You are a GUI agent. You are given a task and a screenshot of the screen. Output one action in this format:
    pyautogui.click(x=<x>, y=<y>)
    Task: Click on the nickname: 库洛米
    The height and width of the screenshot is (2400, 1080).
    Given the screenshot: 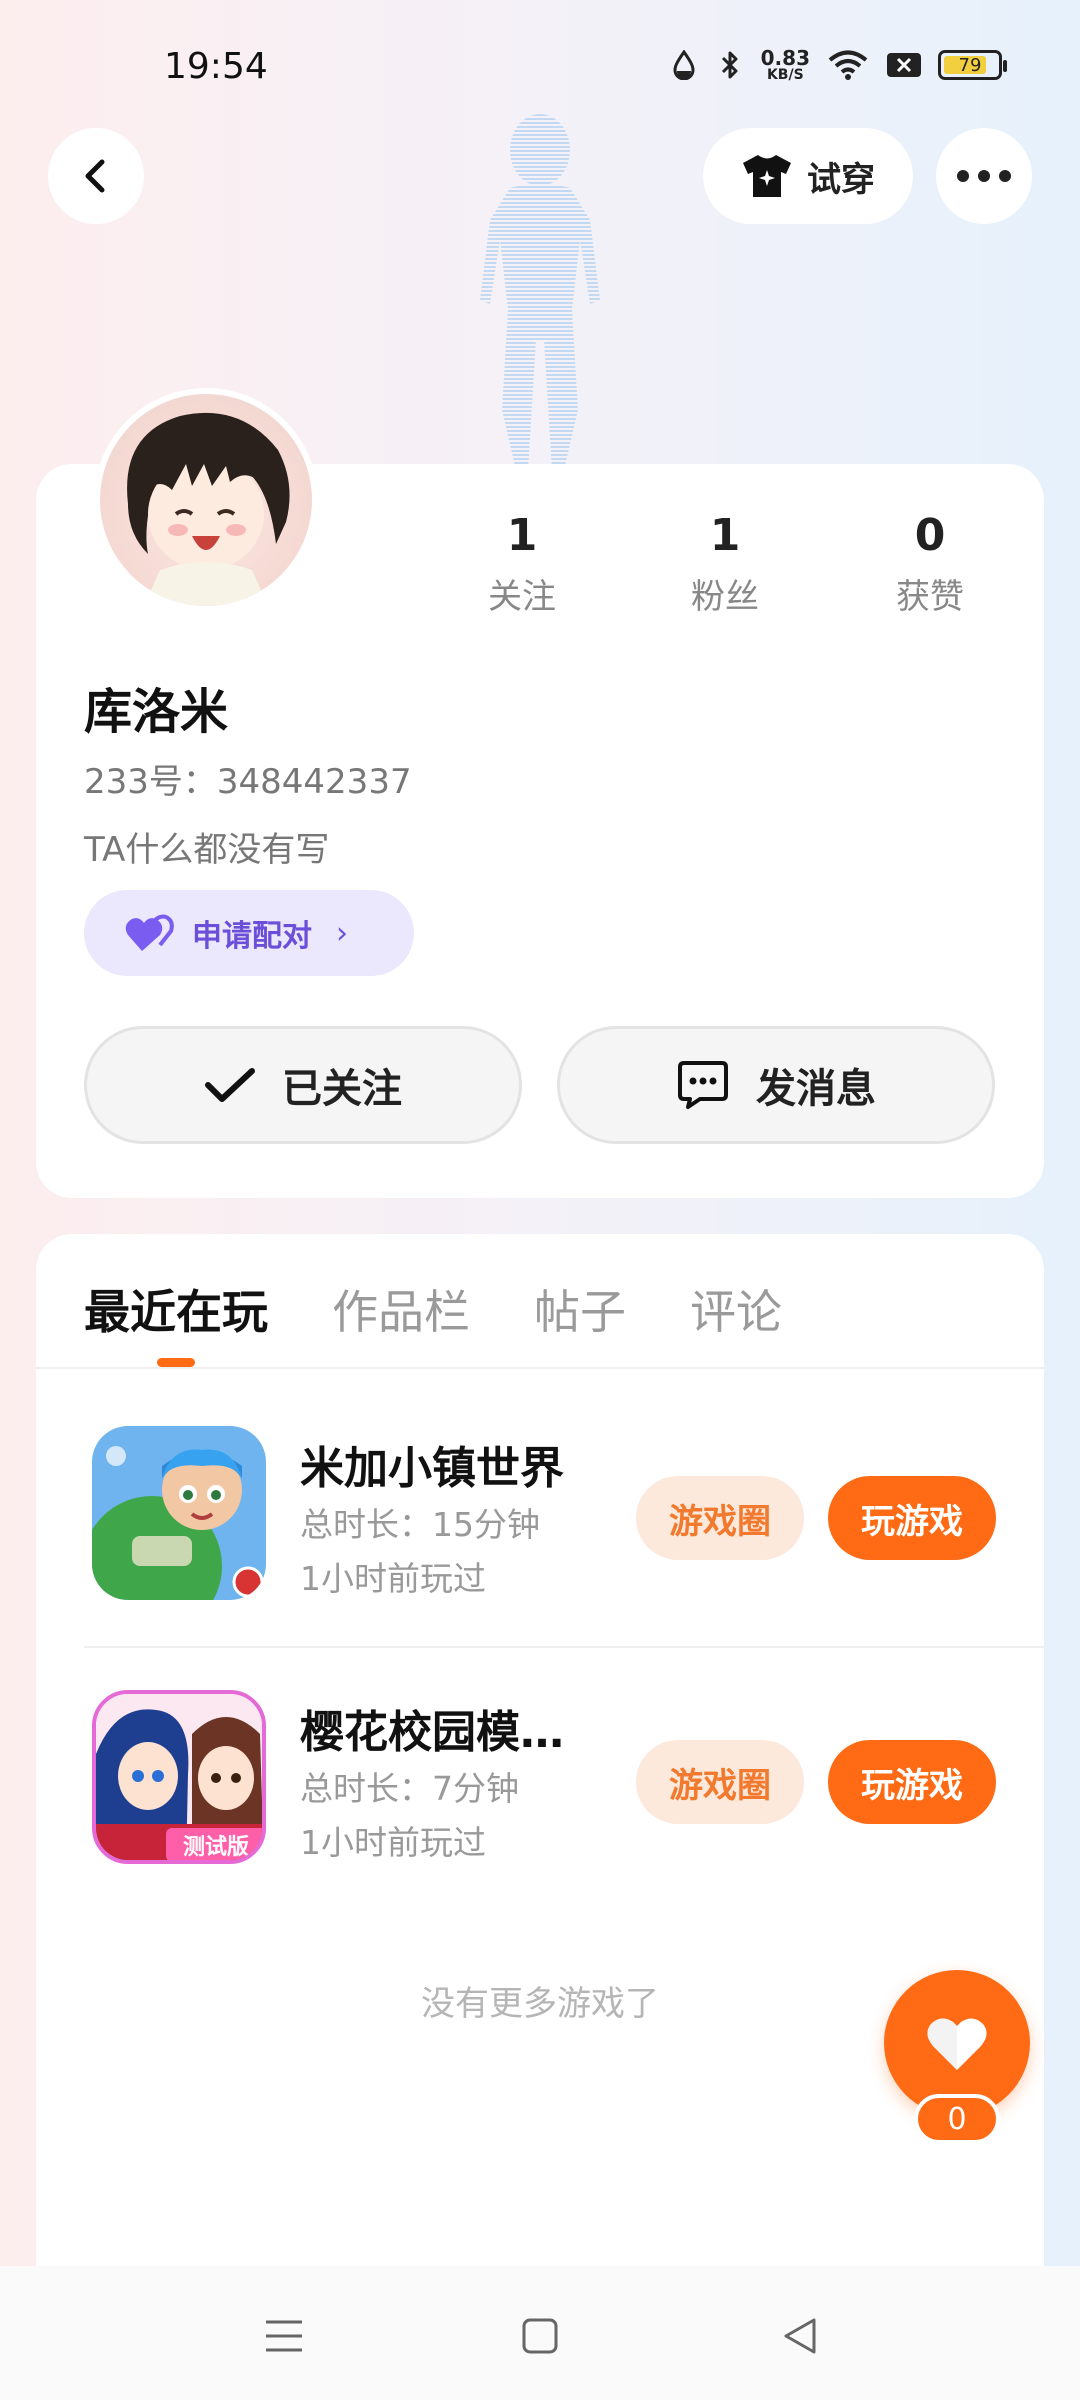 What is the action you would take?
    pyautogui.click(x=156, y=712)
    